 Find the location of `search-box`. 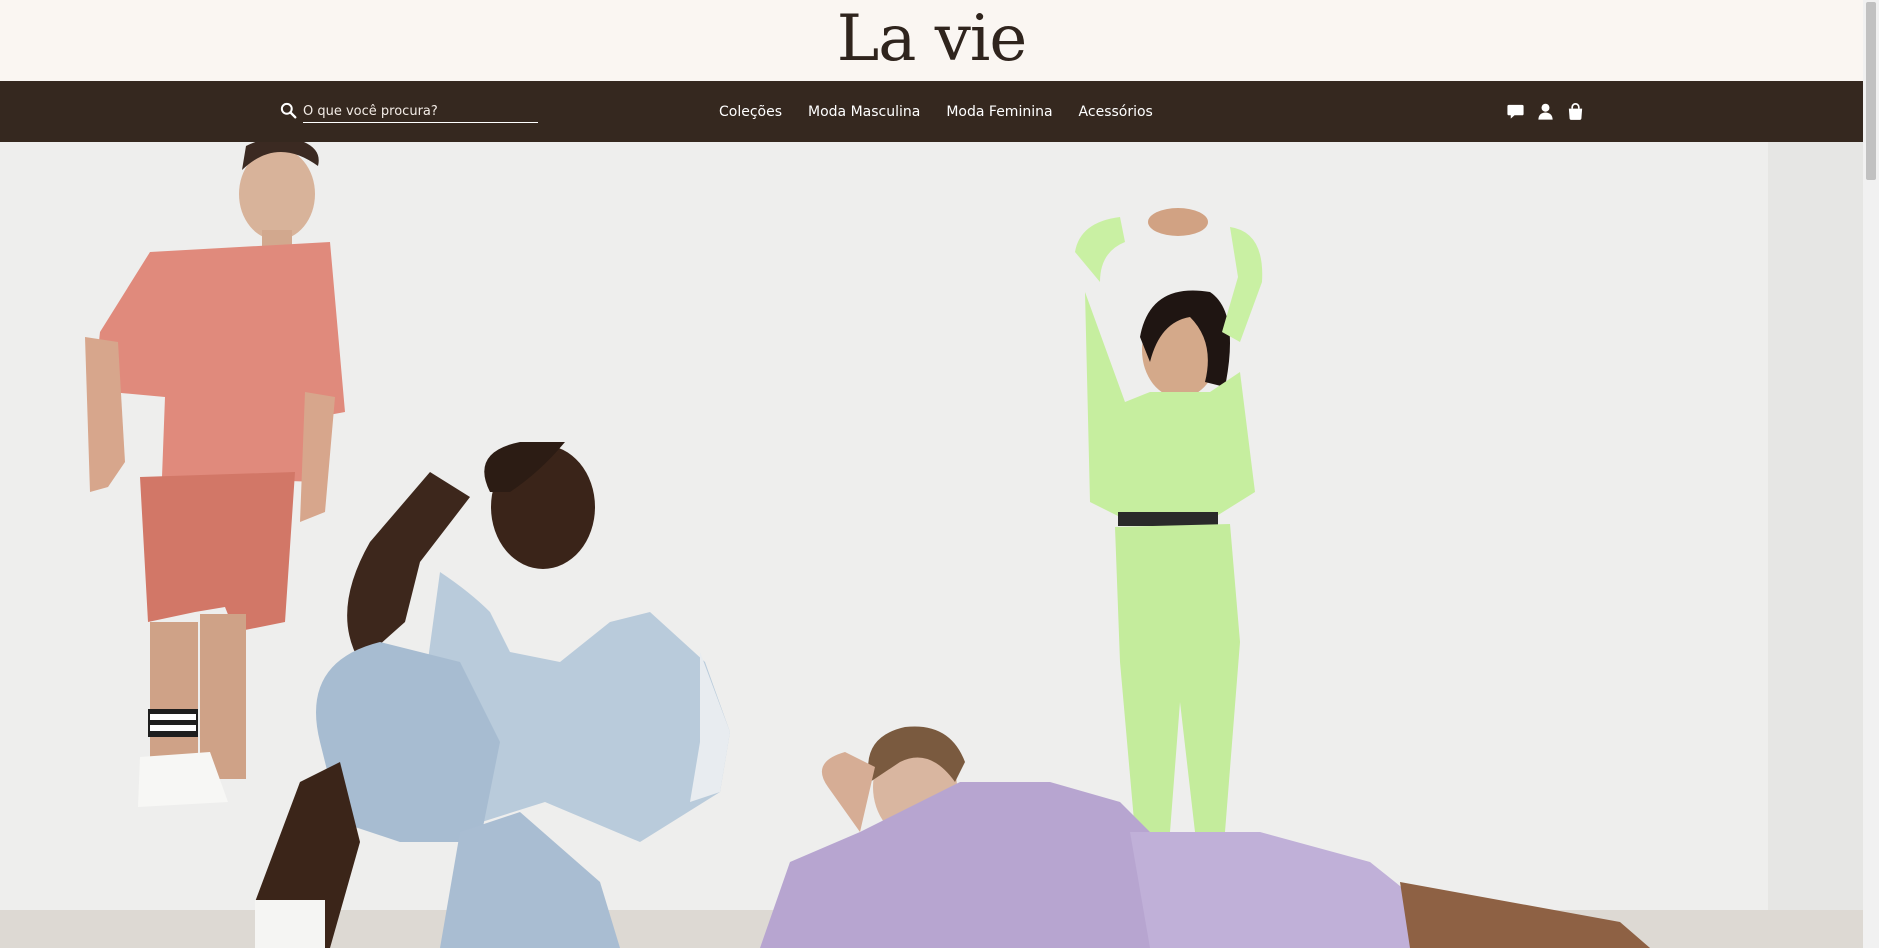

search-box is located at coordinates (409, 112).